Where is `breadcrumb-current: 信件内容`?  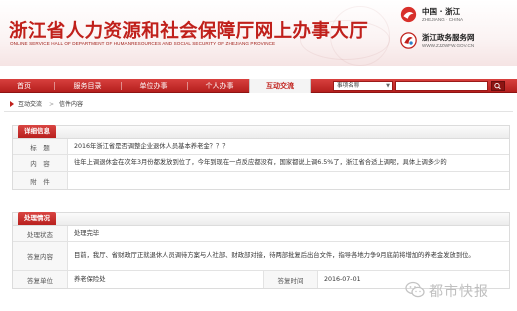
breadcrumb-current: 信件内容 is located at coordinates (71, 104).